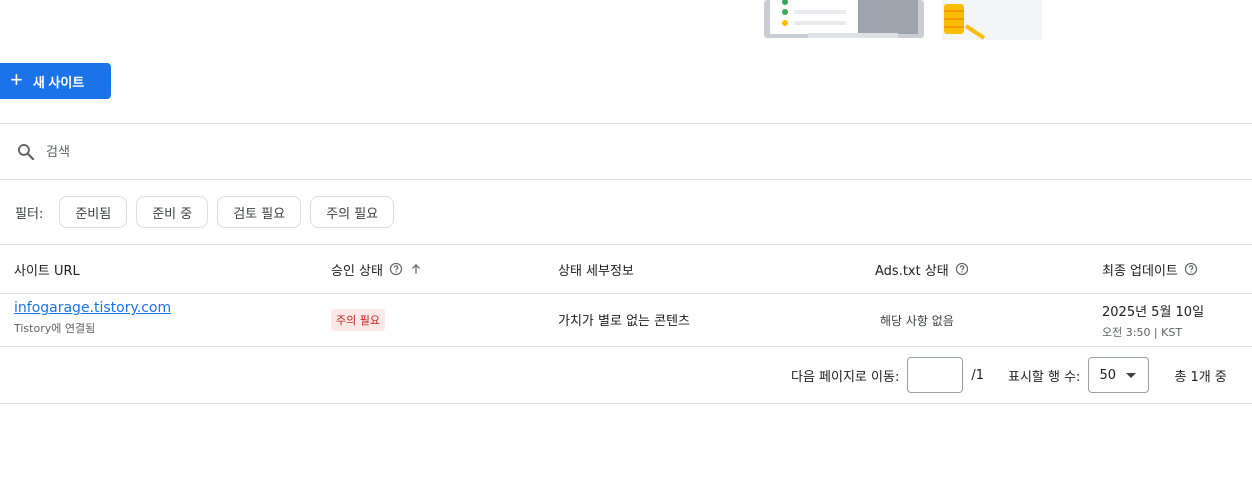 This screenshot has height=479, width=1252. Describe the element at coordinates (917, 321) in the screenshot. I see `ads-txt-status: 해당 사항 없음` at that location.